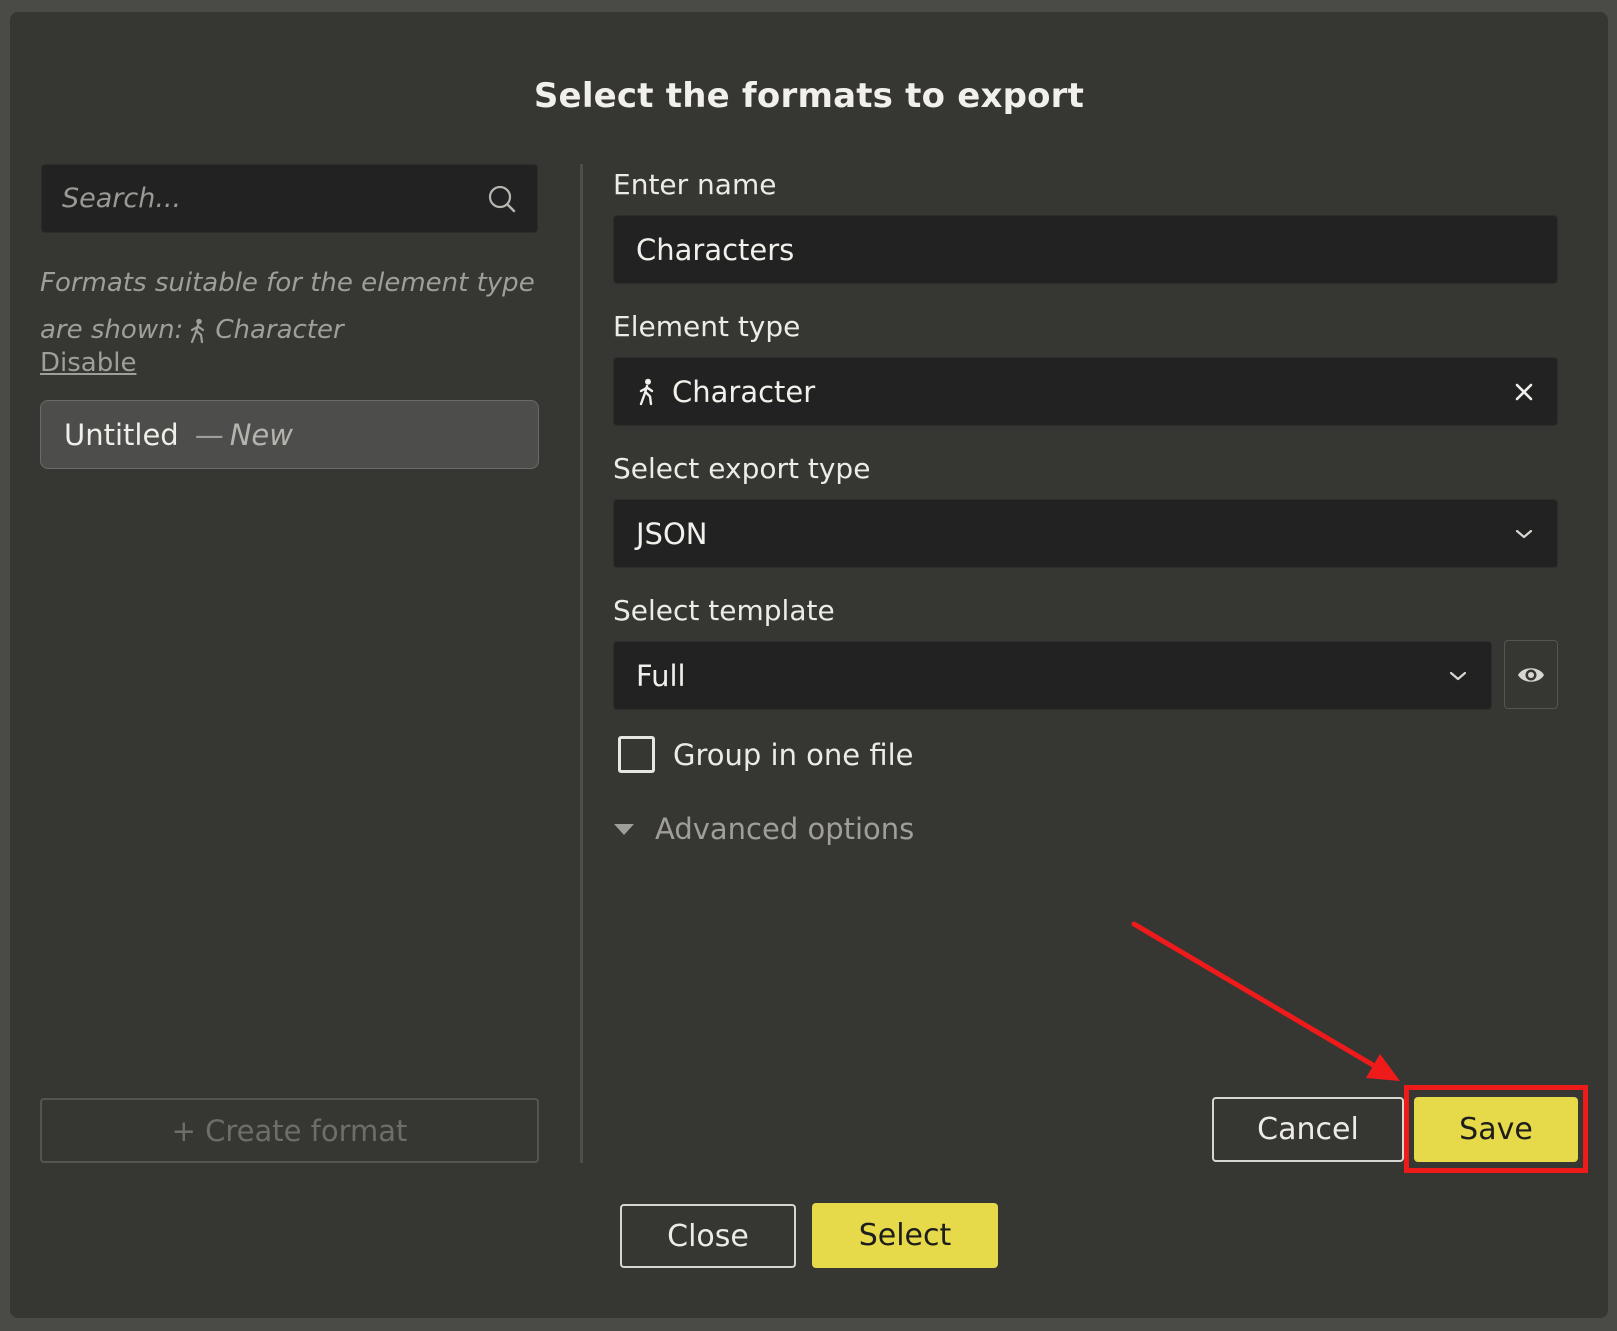 The width and height of the screenshot is (1617, 1331). What do you see at coordinates (279, 330) in the screenshot?
I see `hint-element-type: Character` at bounding box center [279, 330].